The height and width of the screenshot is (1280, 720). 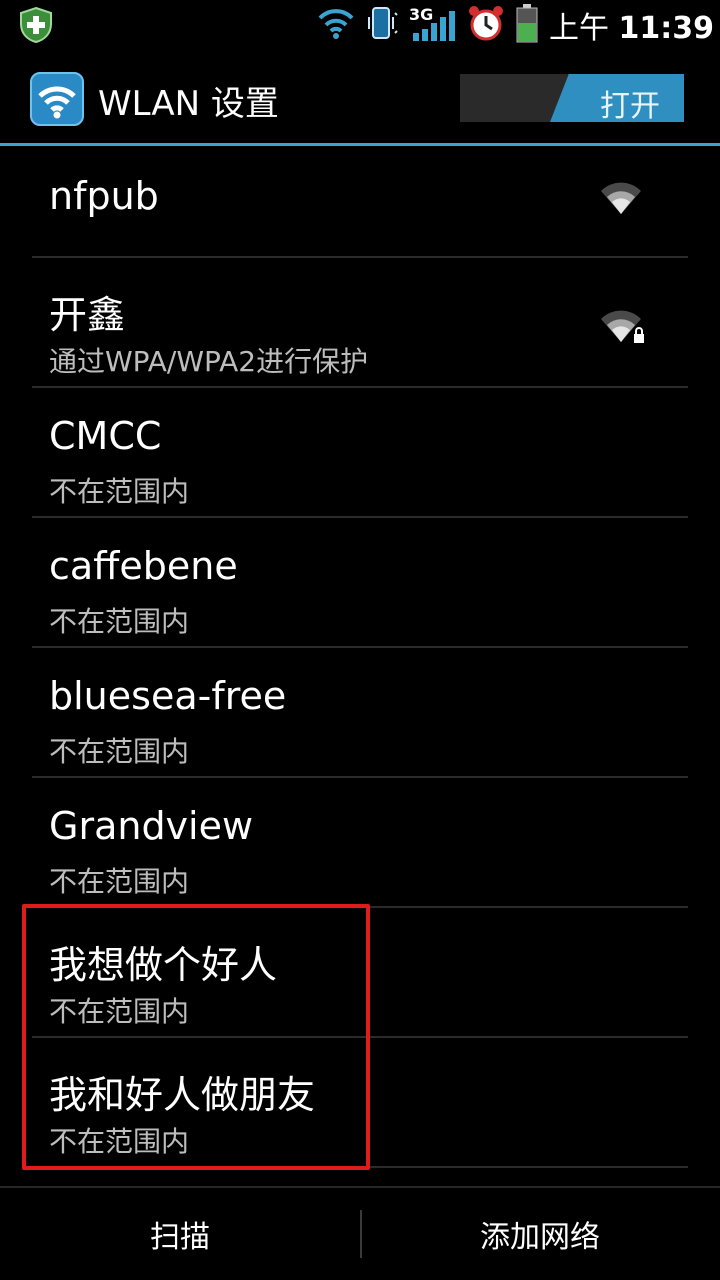 I want to click on title-bar: WLAN 设置 打开, so click(x=360, y=98).